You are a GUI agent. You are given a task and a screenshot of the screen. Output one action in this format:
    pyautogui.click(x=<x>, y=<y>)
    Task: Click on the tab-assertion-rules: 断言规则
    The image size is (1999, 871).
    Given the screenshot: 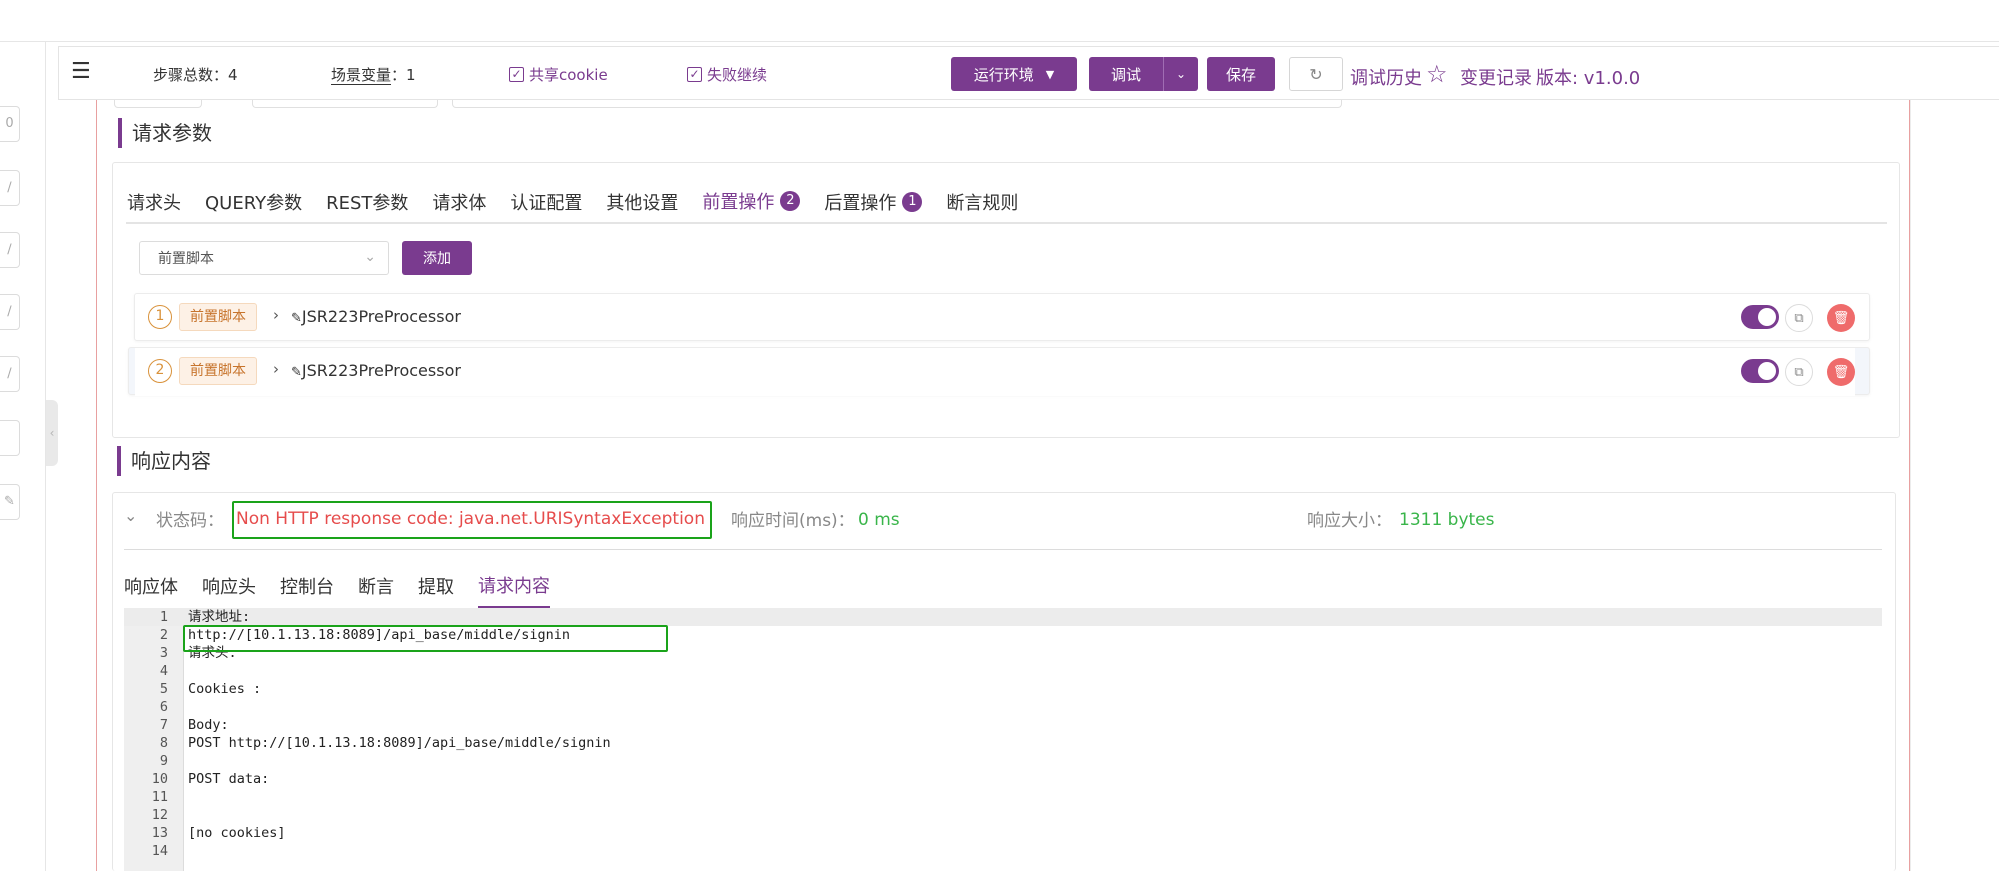 What is the action you would take?
    pyautogui.click(x=982, y=206)
    